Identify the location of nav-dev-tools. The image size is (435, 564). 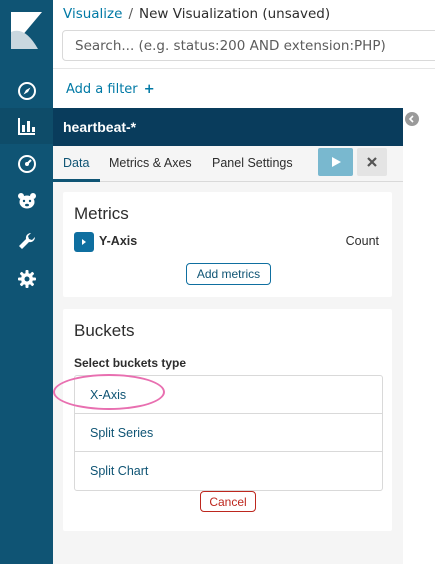
(26, 241).